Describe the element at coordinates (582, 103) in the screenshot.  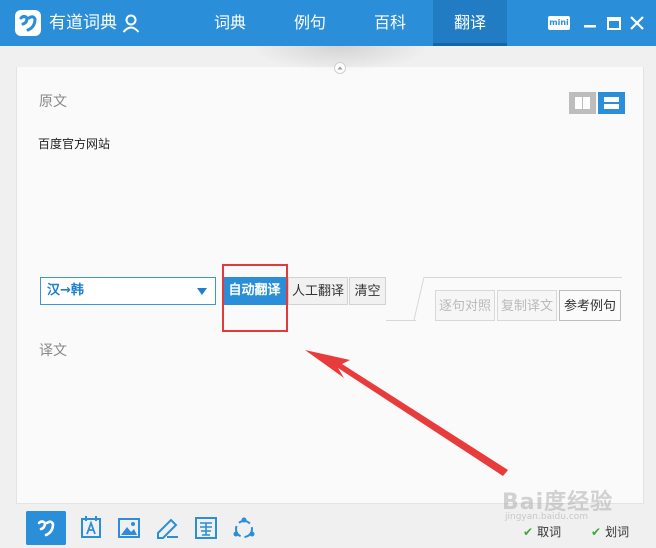
I see `side-by-side-layout-icon` at that location.